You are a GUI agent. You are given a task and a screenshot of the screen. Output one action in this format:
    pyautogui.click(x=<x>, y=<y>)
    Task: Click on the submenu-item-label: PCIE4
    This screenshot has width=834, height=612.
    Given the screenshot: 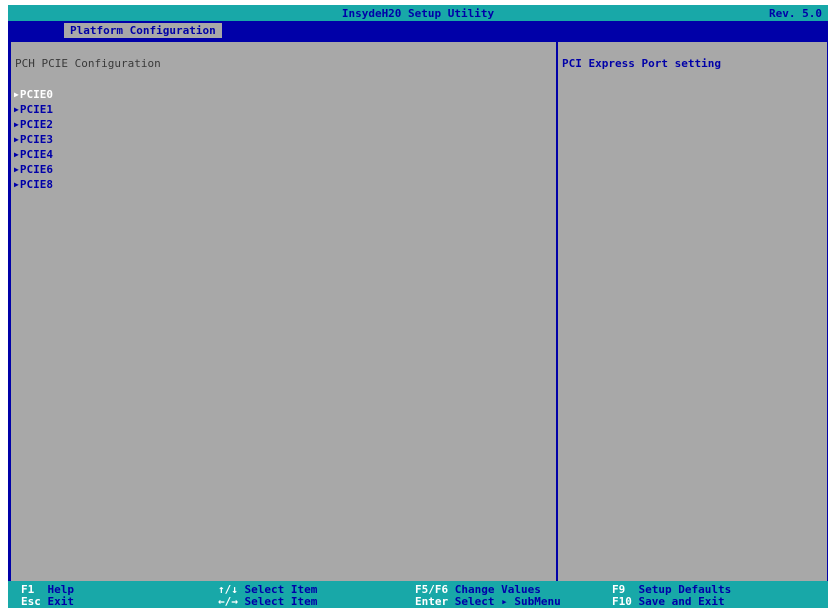 What is the action you would take?
    pyautogui.click(x=36, y=154)
    